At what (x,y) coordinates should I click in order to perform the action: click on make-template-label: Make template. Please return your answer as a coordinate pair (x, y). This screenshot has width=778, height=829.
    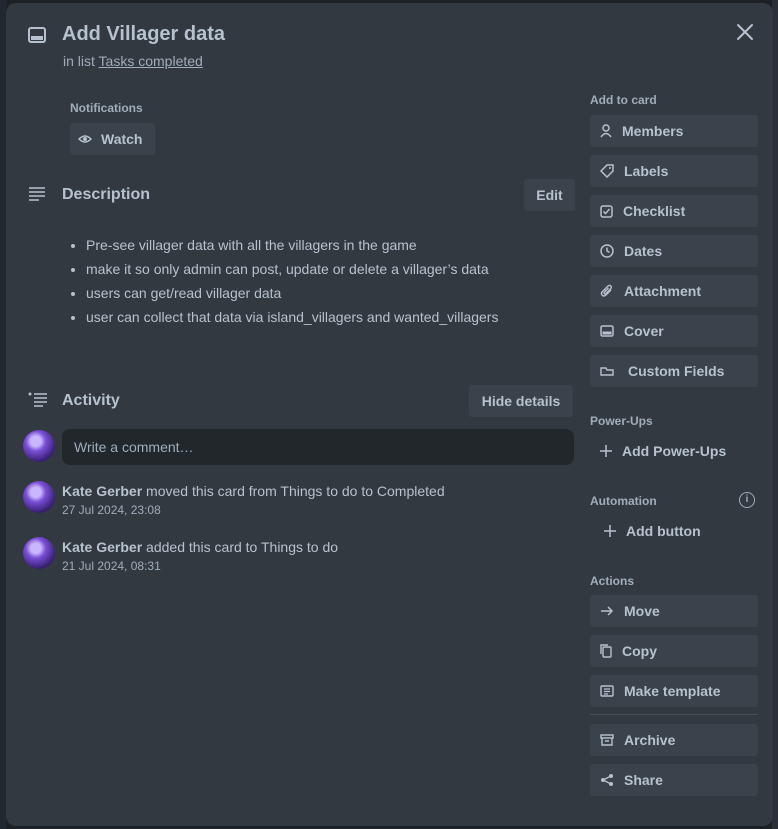
    Looking at the image, I should click on (672, 691).